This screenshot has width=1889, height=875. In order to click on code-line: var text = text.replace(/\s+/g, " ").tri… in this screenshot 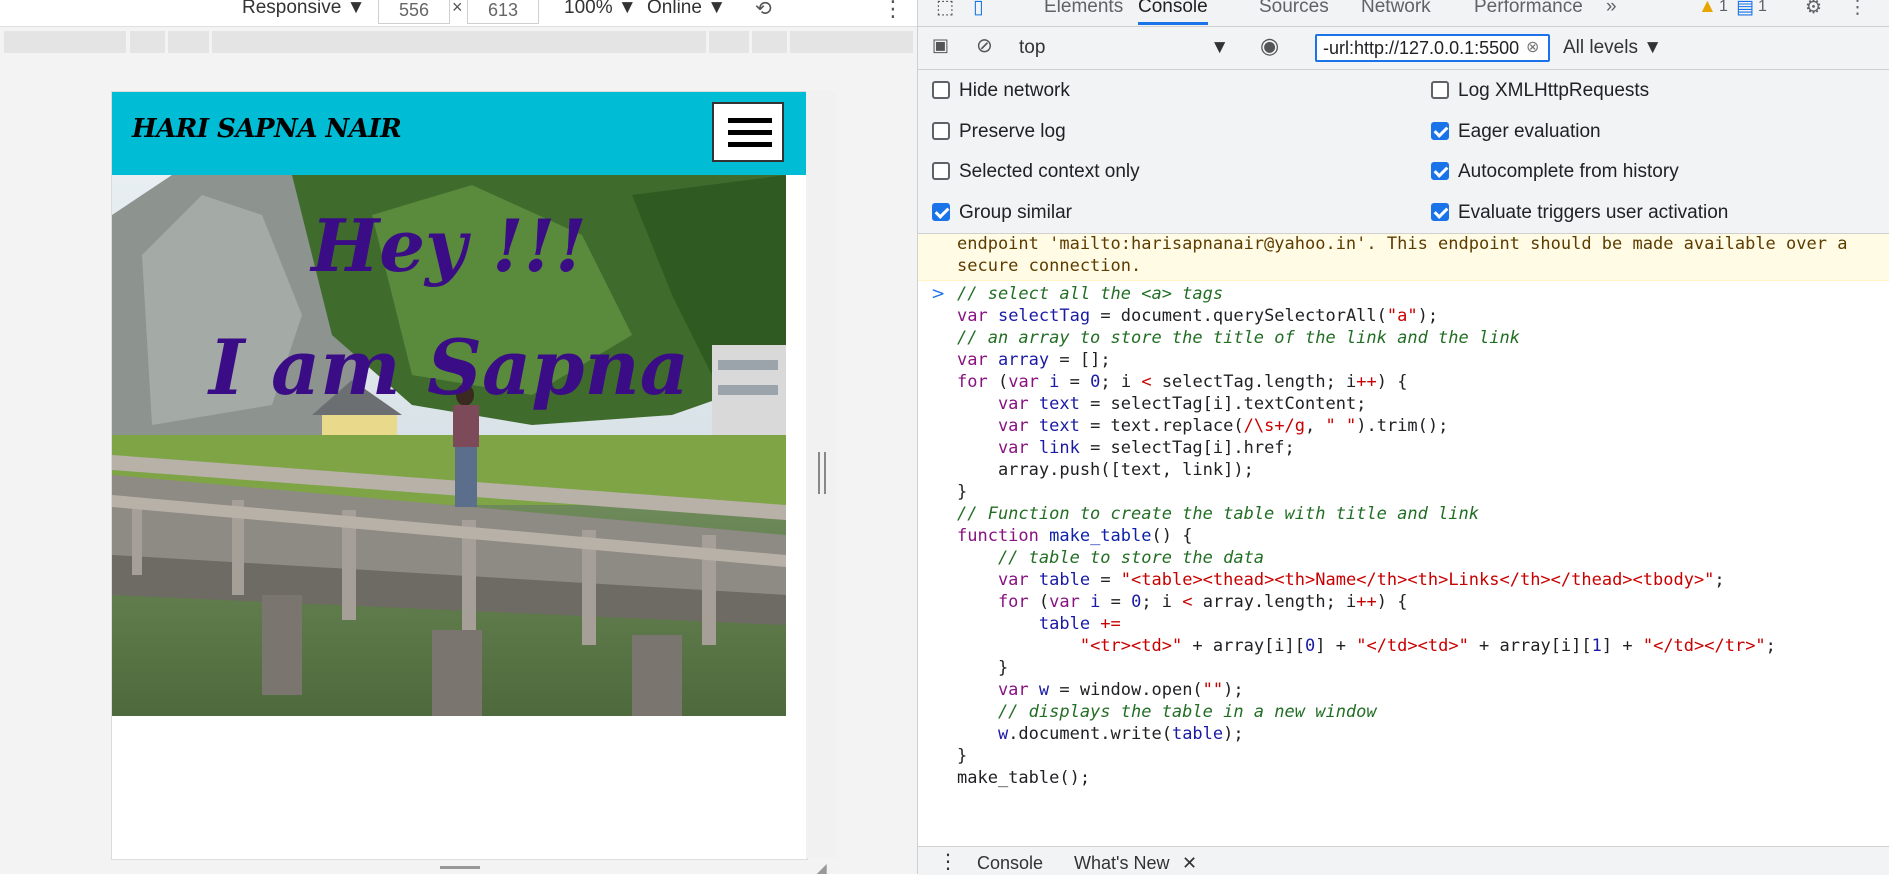, I will do `click(1203, 426)`.